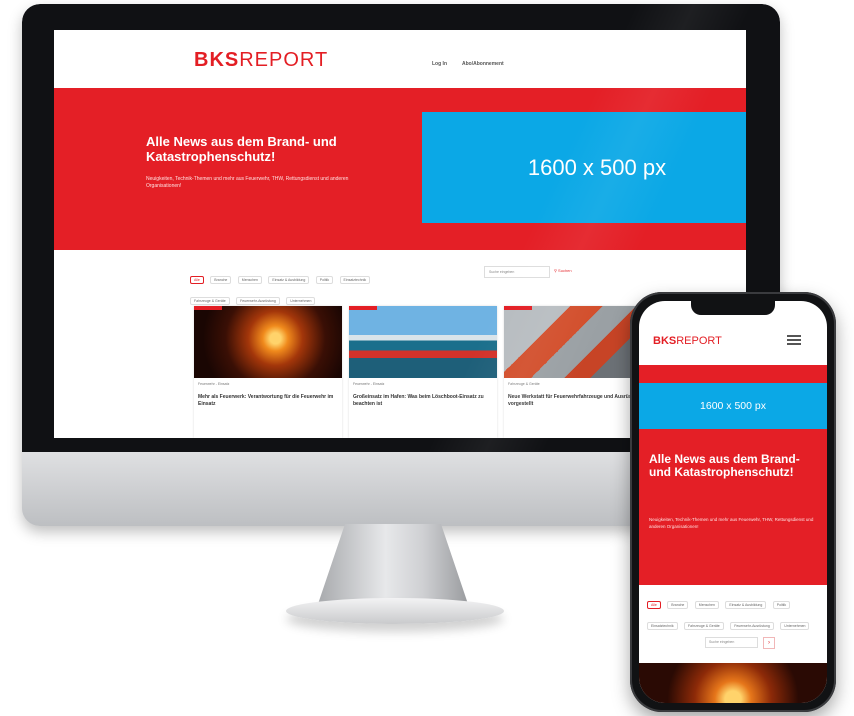 The height and width of the screenshot is (716, 854). I want to click on mobile-site-logo: BKSREPORT, so click(687, 341).